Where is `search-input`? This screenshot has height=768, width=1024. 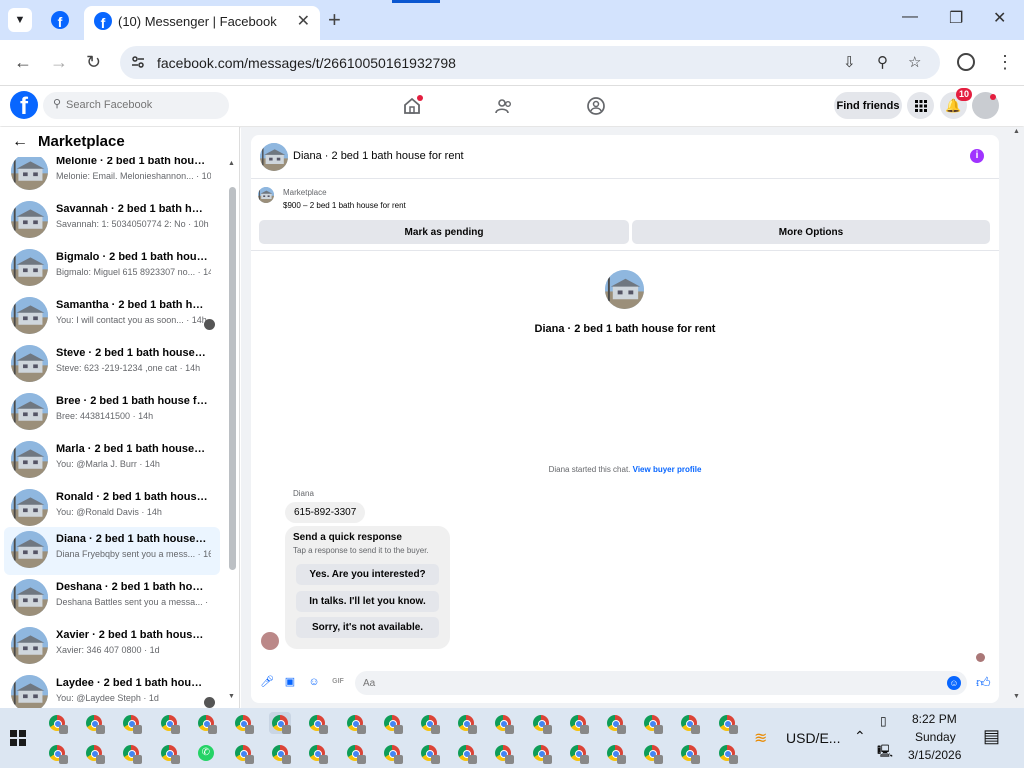 search-input is located at coordinates (141, 105).